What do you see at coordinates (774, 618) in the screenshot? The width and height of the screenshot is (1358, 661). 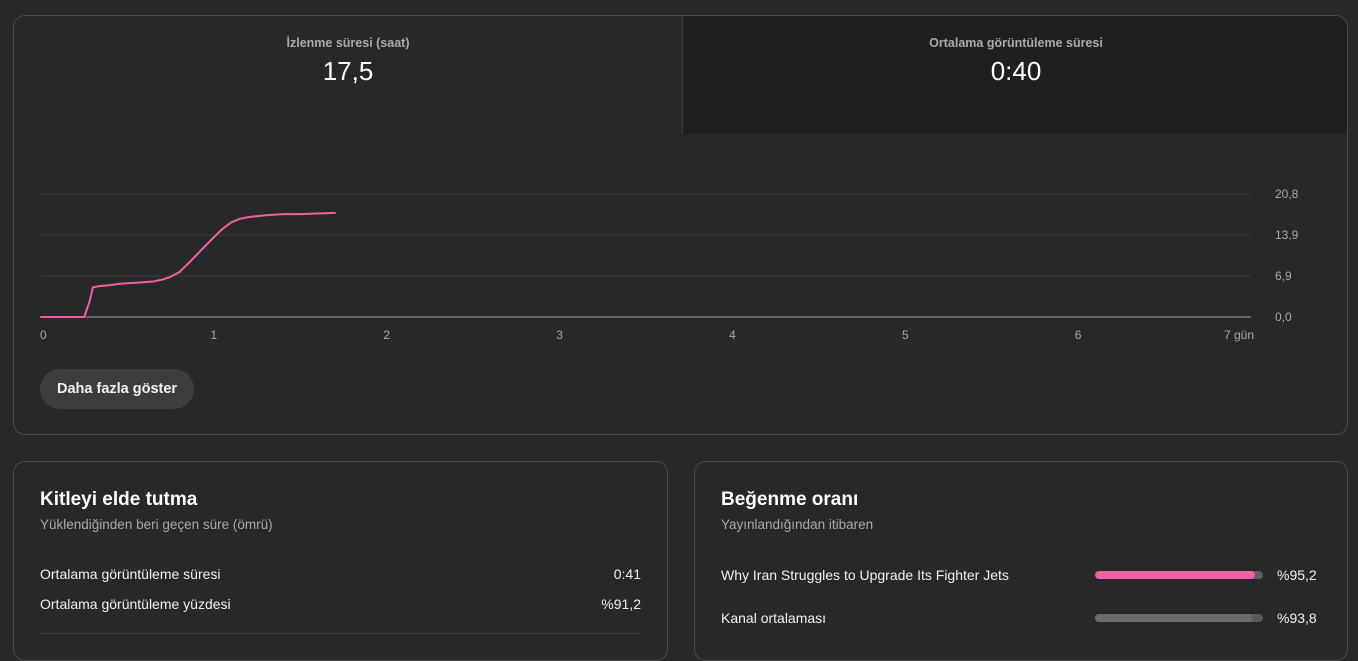 I see `like-row-label: Kanal ortalaması` at bounding box center [774, 618].